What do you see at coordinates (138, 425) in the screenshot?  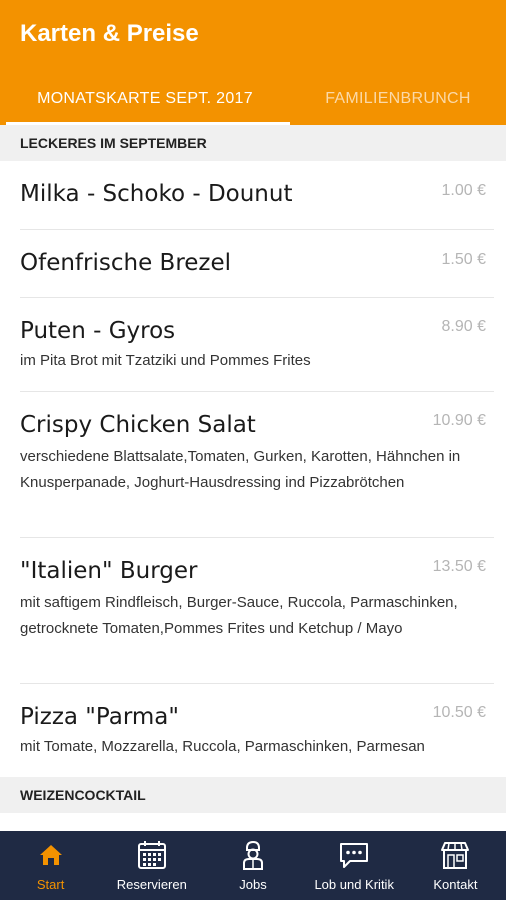 I see `item-name: Crispy Chicken Salat` at bounding box center [138, 425].